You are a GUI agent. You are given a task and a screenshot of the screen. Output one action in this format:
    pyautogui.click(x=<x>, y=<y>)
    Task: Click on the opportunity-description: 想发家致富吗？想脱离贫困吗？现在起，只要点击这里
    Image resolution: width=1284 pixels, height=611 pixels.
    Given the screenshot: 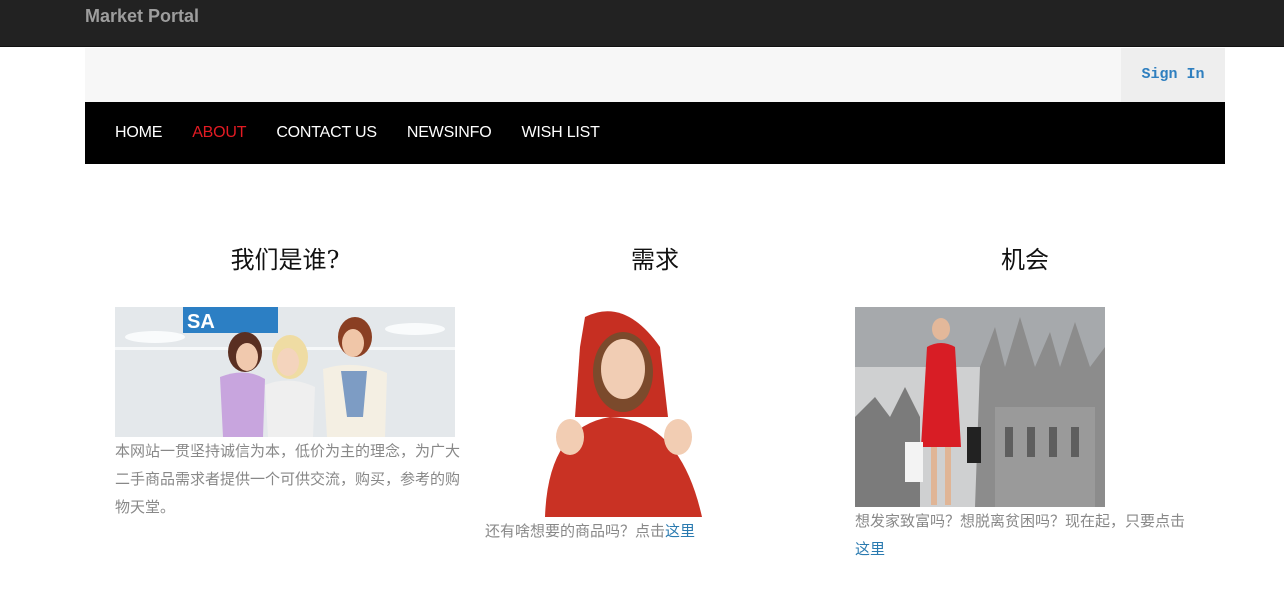 What is the action you would take?
    pyautogui.click(x=1027, y=535)
    